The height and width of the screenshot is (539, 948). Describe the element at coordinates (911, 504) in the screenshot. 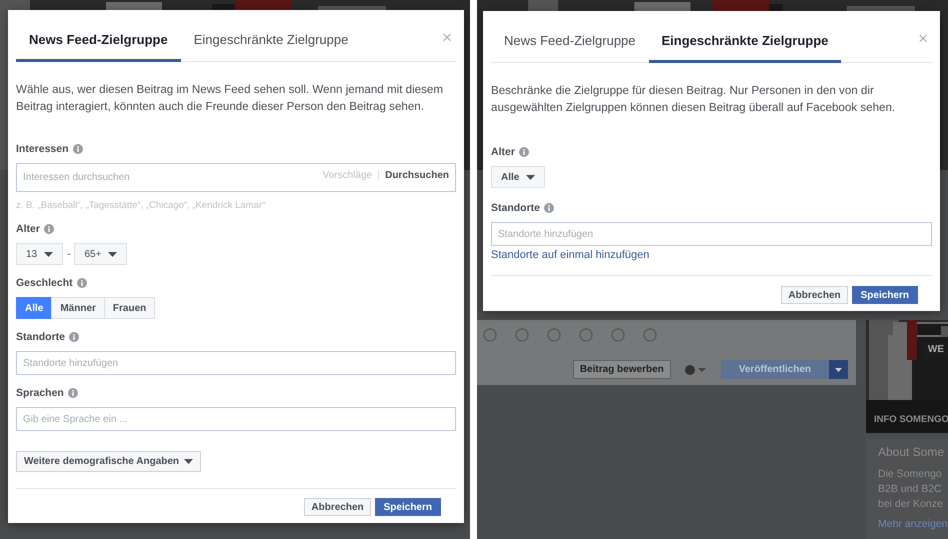

I see `about-text: bei der Konze` at that location.